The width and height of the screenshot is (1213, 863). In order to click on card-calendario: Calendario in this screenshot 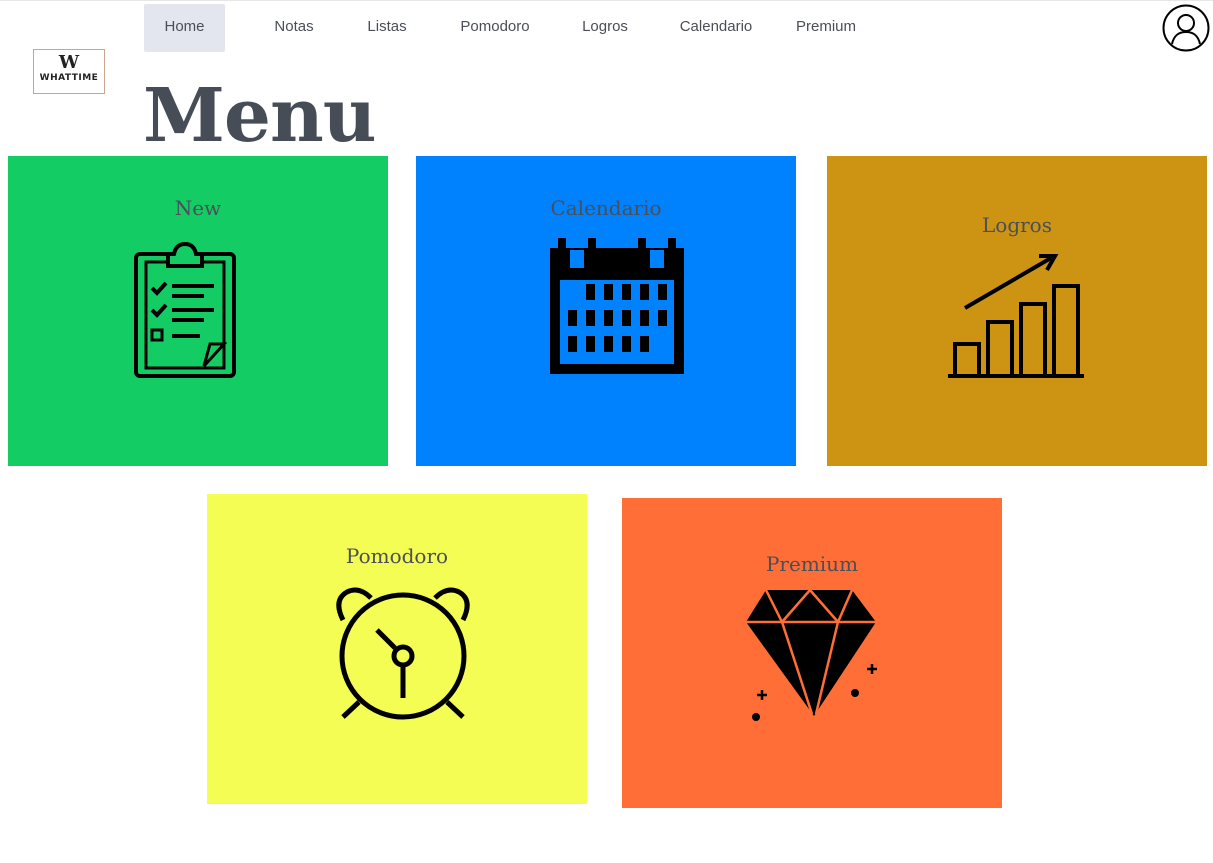, I will do `click(606, 311)`.